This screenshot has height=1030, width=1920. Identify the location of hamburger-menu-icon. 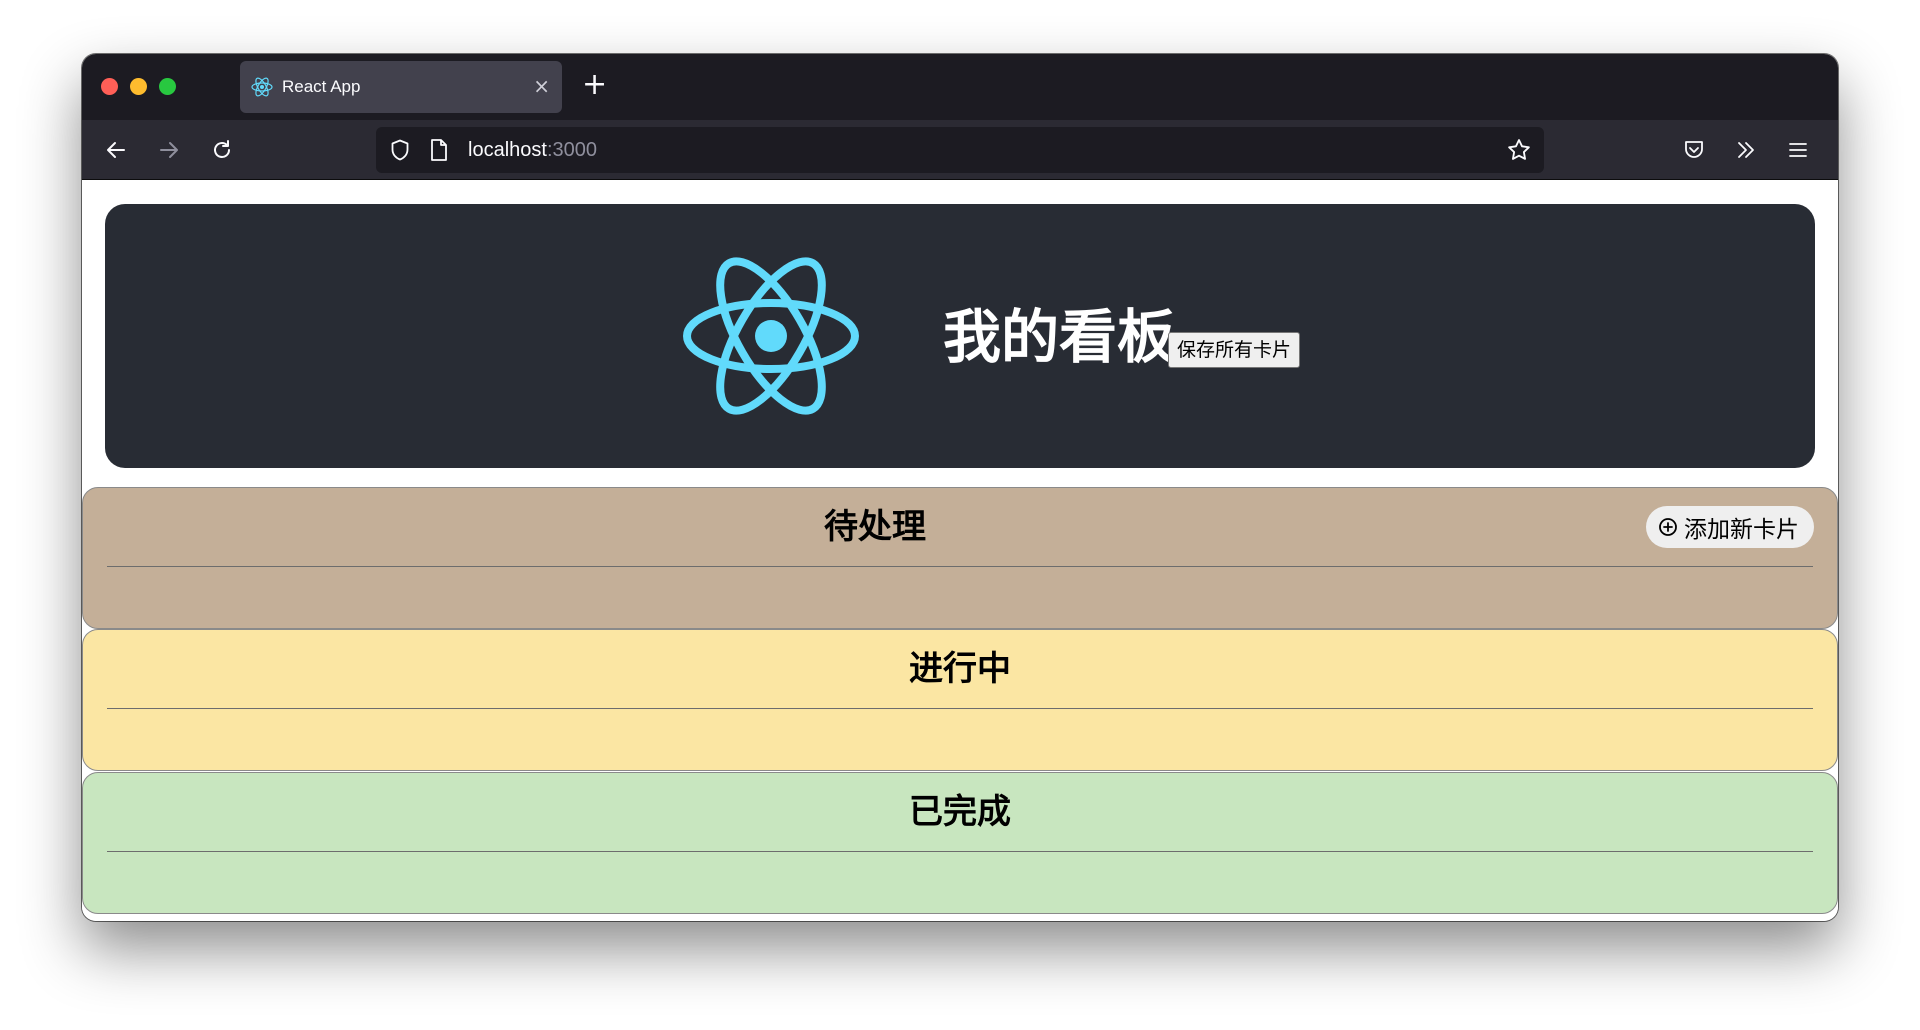
(1798, 150).